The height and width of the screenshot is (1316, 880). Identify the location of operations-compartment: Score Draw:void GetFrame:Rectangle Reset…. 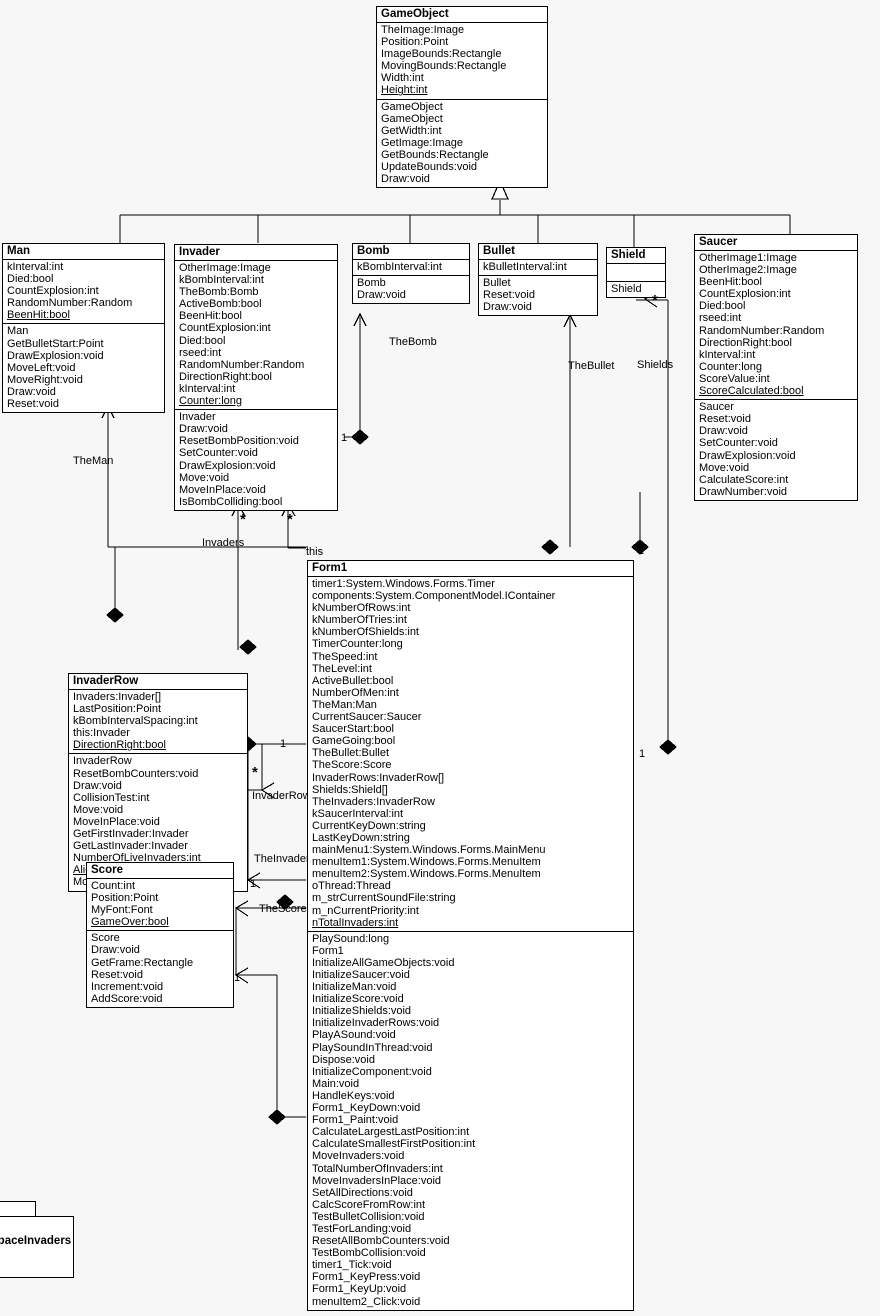
(160, 969).